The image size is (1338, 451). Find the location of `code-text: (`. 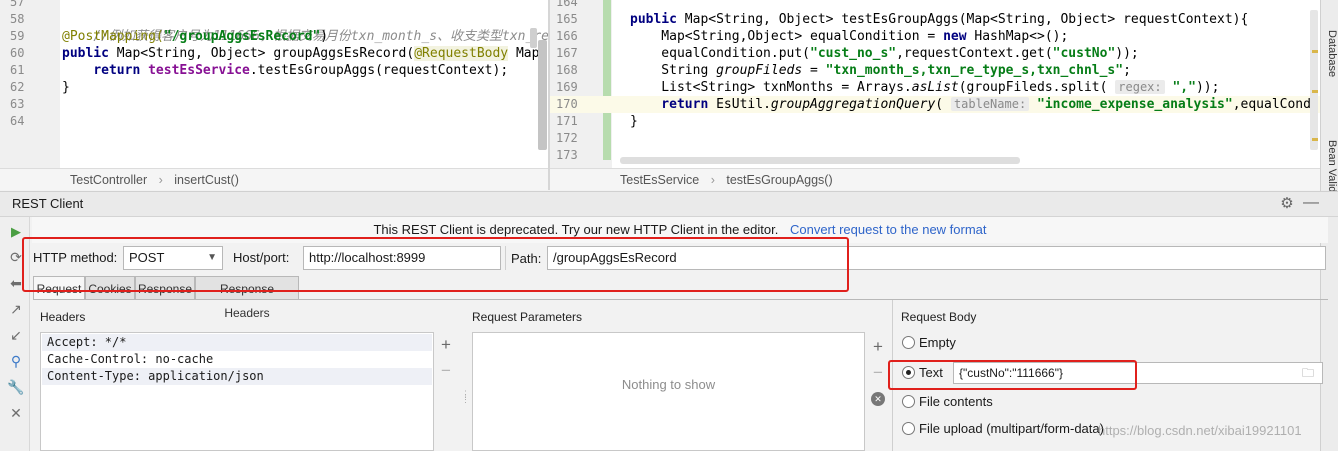

code-text: ( is located at coordinates (943, 104).